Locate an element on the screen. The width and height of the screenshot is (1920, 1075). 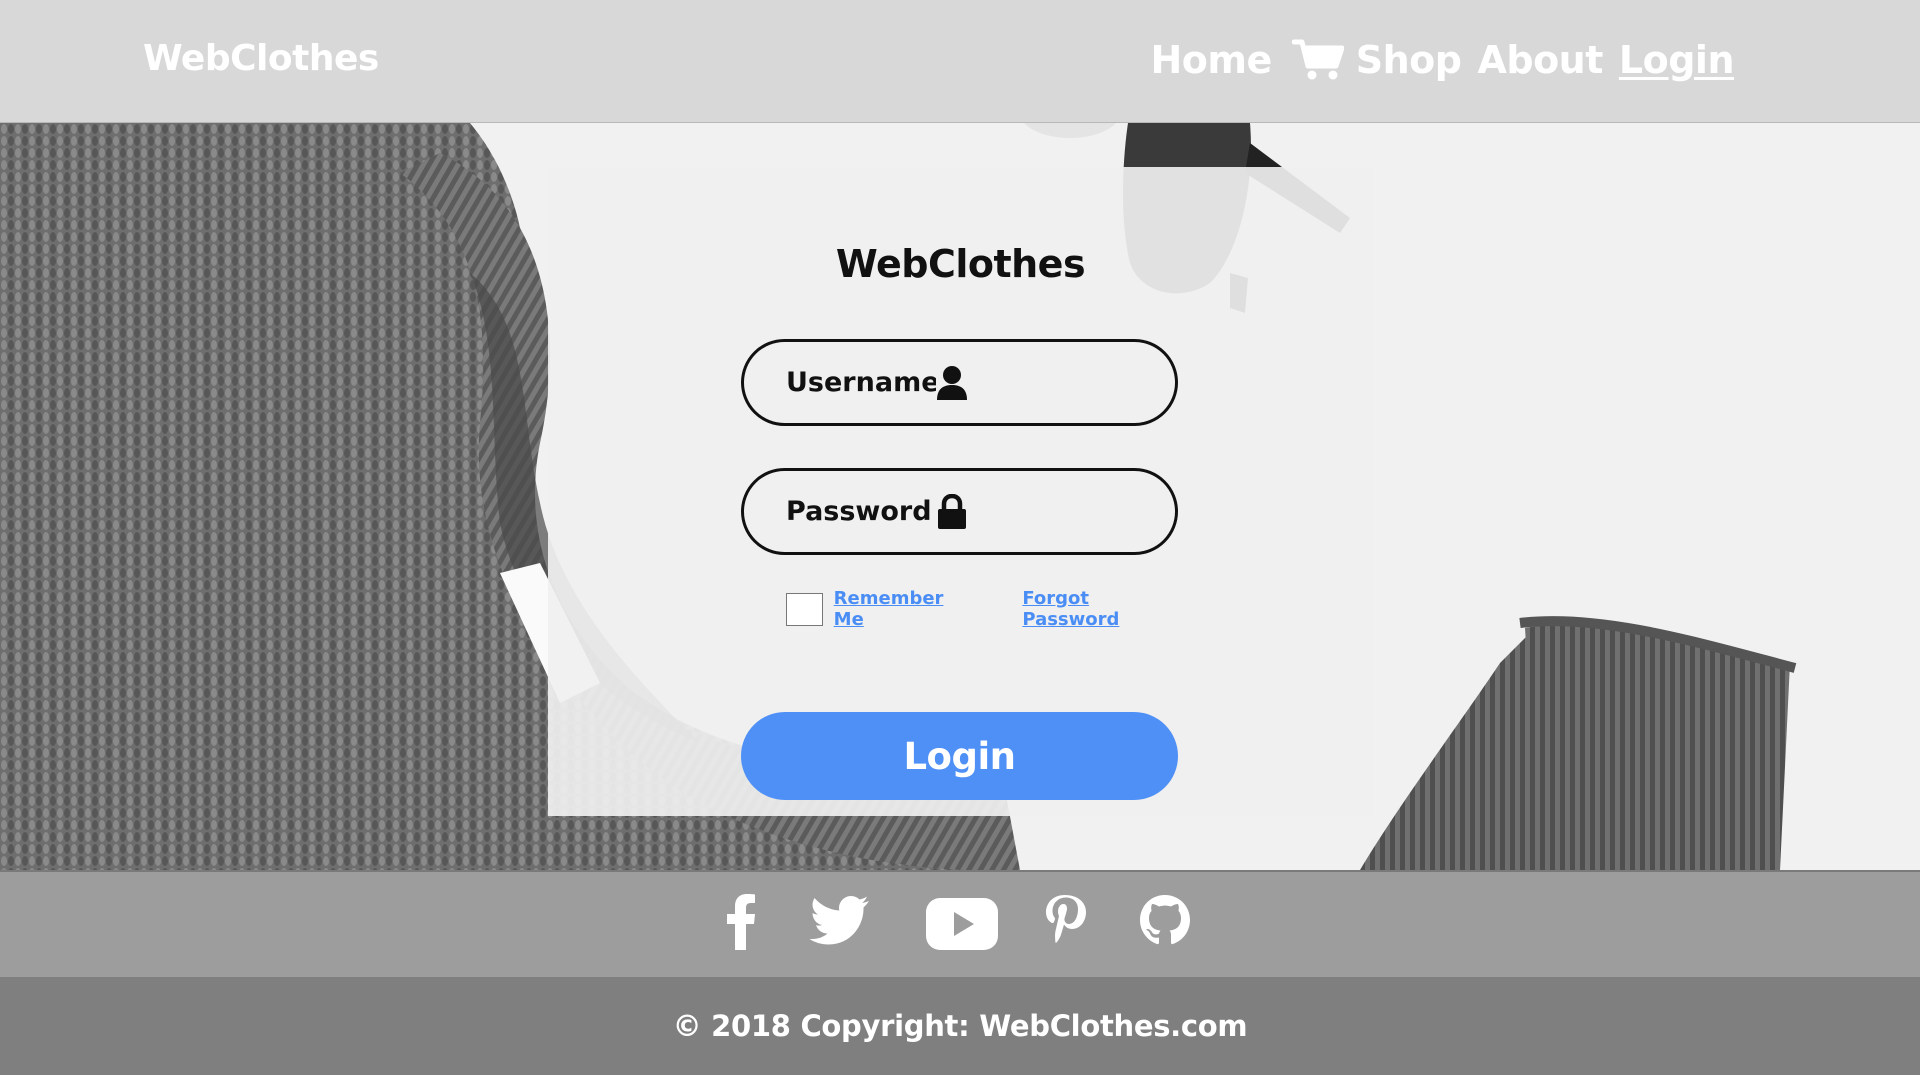
password-field-wrapper is located at coordinates (959, 511).